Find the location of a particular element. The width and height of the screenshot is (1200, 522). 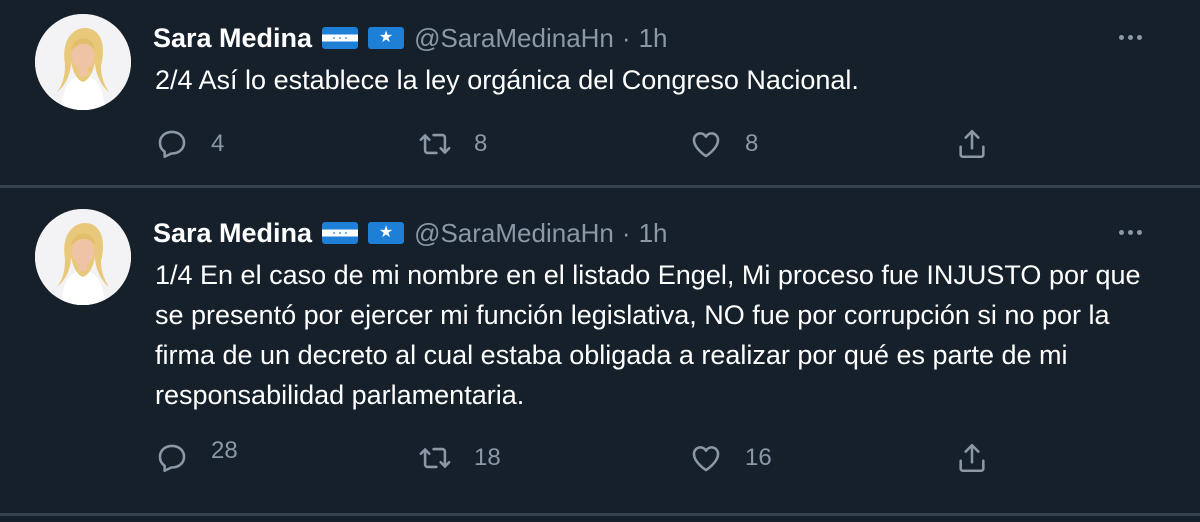

tweet-actions: 28 18 16 is located at coordinates (600, 458).